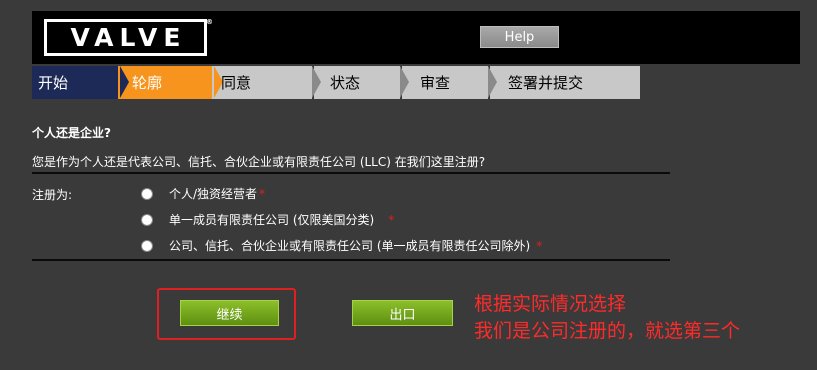  What do you see at coordinates (147, 245) in the screenshot?
I see `radio-company` at bounding box center [147, 245].